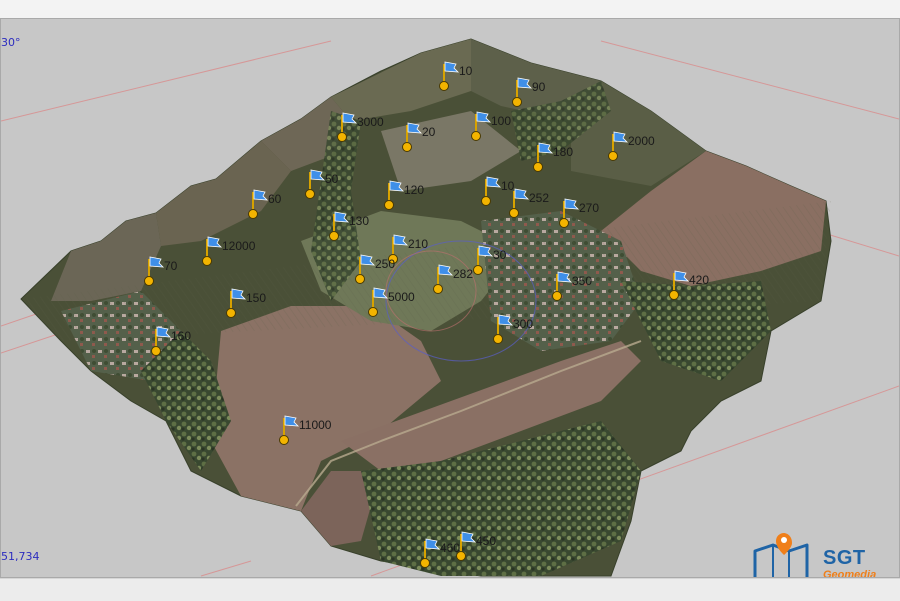 The height and width of the screenshot is (601, 900). What do you see at coordinates (315, 425) in the screenshot?
I see `marker-label: 11000` at bounding box center [315, 425].